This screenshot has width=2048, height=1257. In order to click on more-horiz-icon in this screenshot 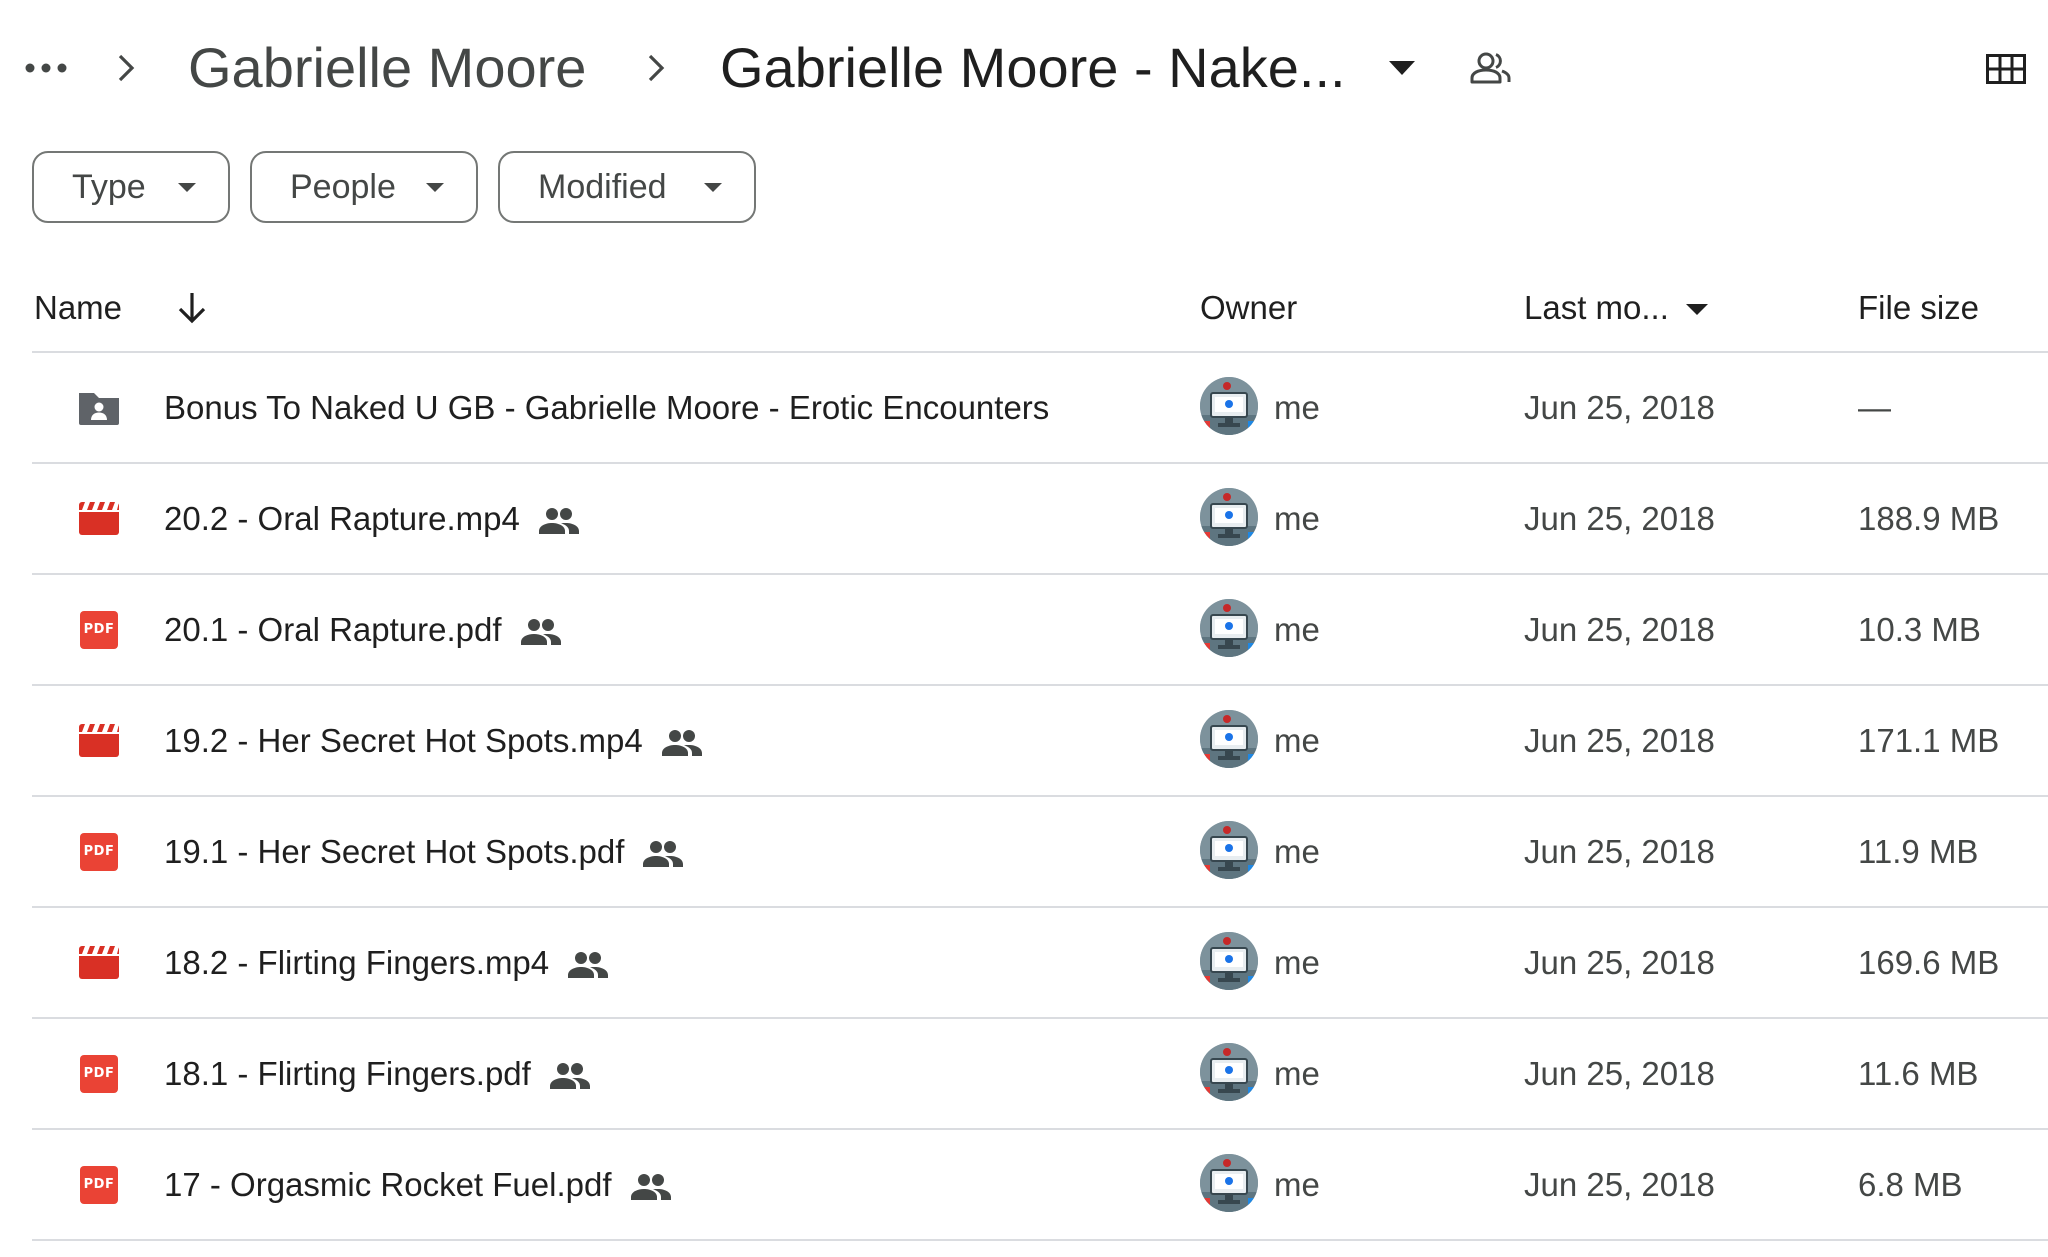, I will do `click(46, 68)`.